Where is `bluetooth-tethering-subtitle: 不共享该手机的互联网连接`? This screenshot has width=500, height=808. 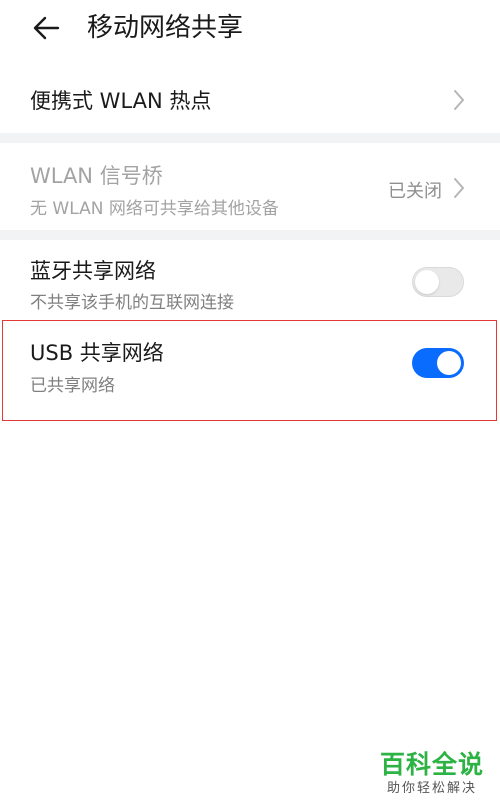 bluetooth-tethering-subtitle: 不共享该手机的互联网连接 is located at coordinates (132, 303).